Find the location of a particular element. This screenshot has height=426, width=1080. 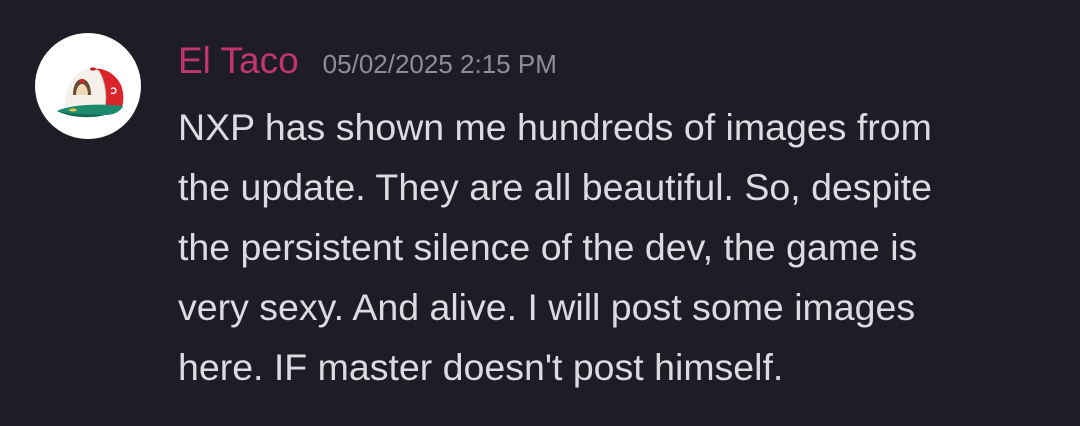

message-header: El Taco 05/02/2025 2:15 PM is located at coordinates (367, 64).